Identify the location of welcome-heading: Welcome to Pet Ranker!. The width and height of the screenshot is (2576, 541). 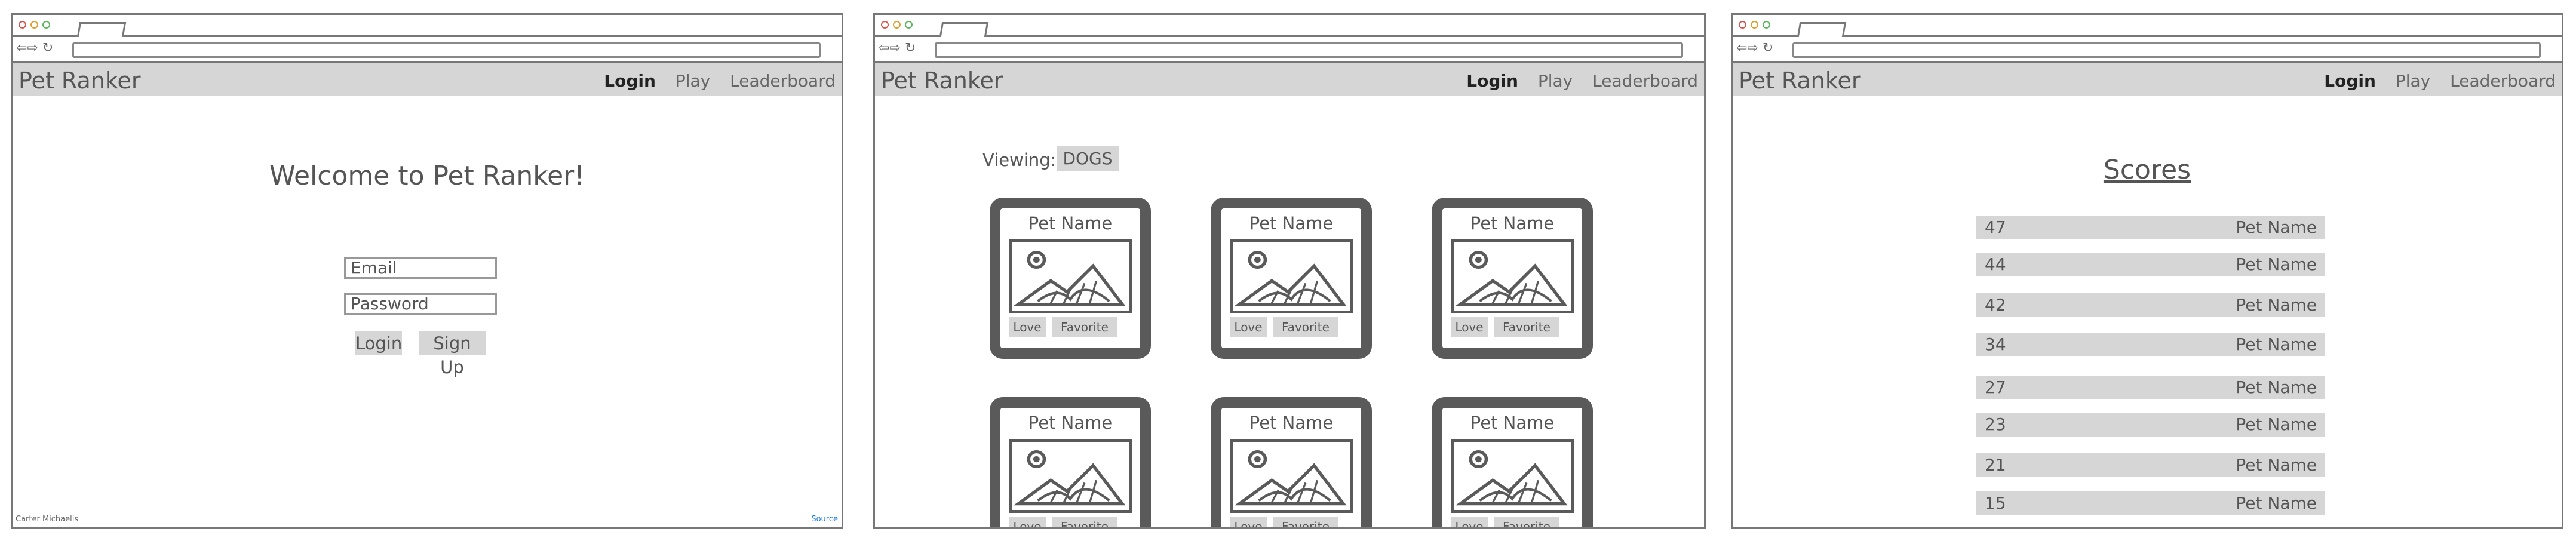
(427, 176).